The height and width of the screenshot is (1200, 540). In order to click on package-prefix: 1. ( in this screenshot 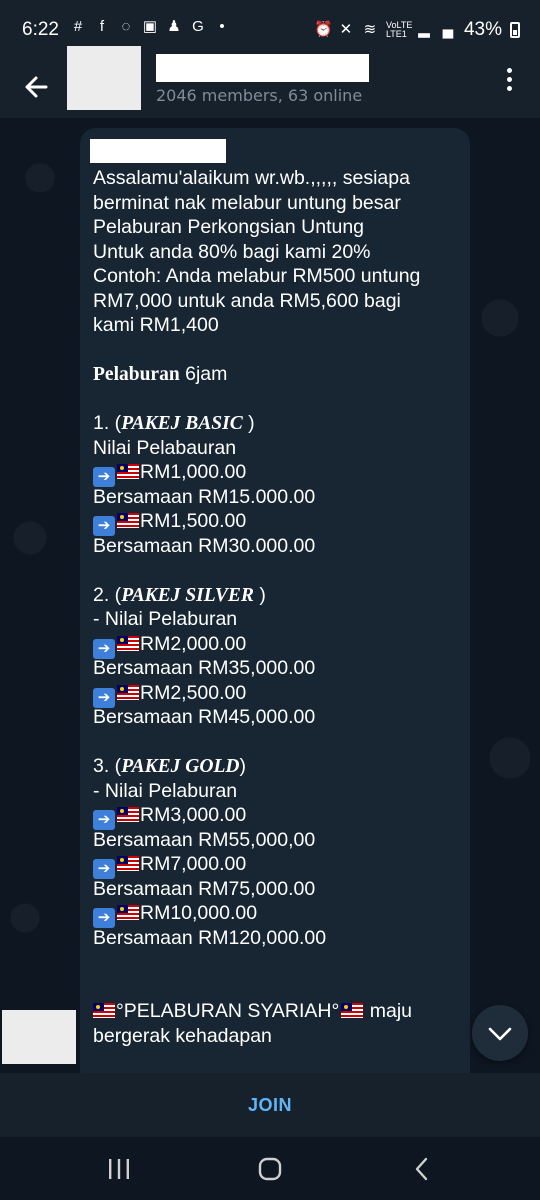, I will do `click(107, 423)`.